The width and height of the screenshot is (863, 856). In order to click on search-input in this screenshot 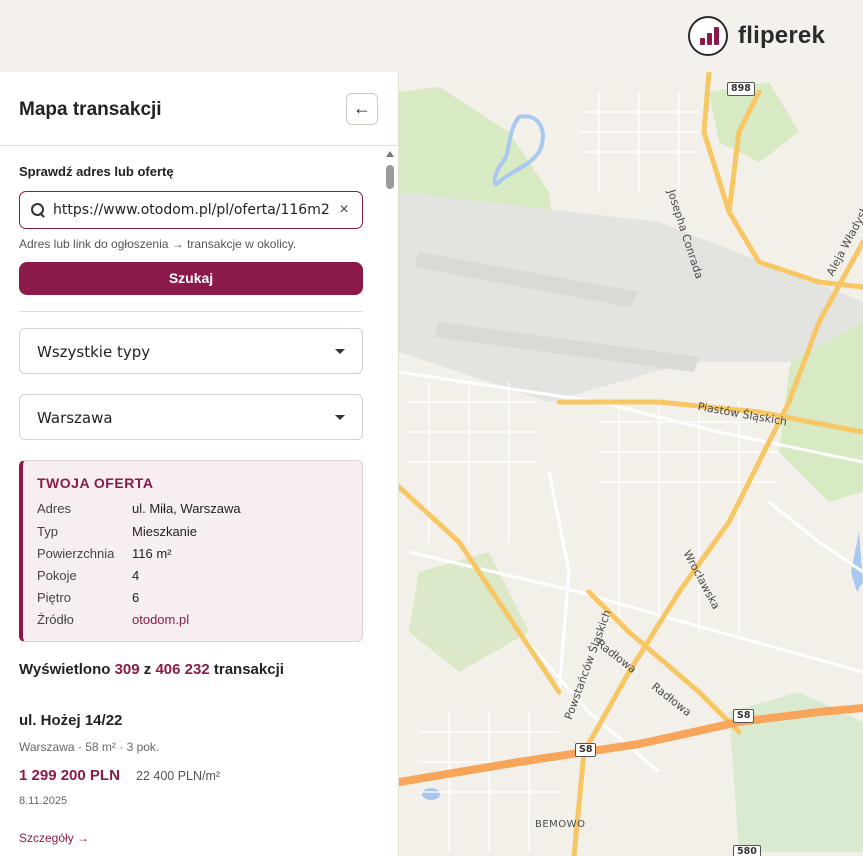, I will do `click(192, 210)`.